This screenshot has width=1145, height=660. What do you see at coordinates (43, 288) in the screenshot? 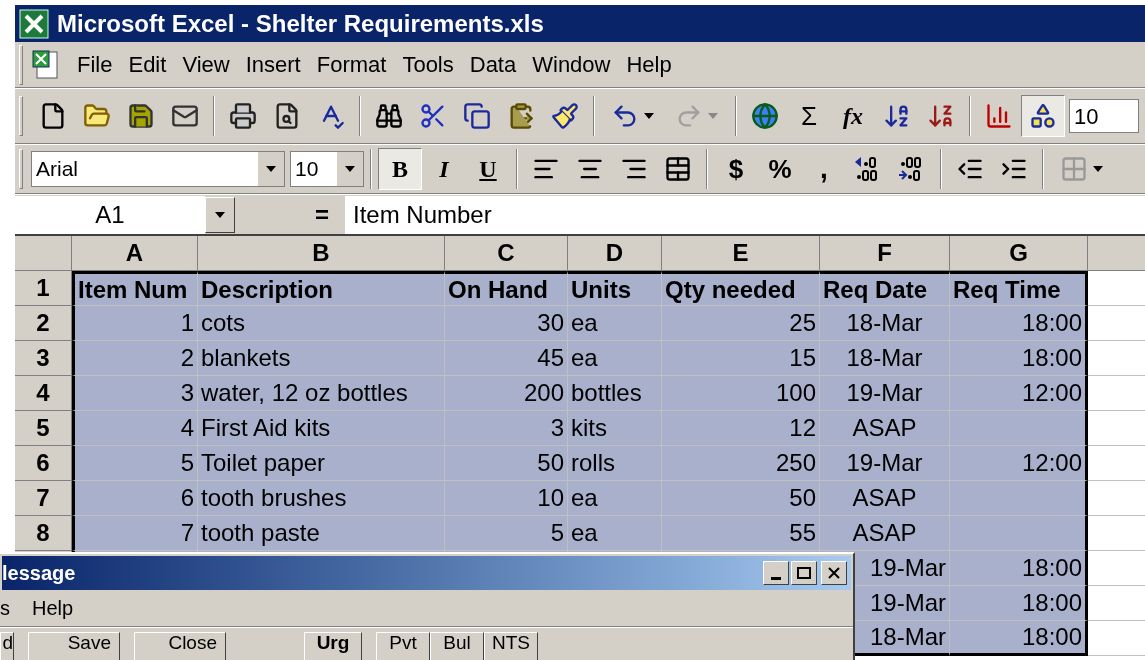
I see `row-header: 1` at bounding box center [43, 288].